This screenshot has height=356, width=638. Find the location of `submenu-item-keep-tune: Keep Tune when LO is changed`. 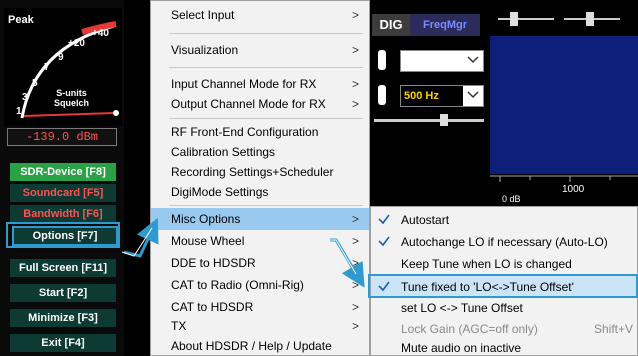

submenu-item-keep-tune: Keep Tune when LO is changed is located at coordinates (504, 264).